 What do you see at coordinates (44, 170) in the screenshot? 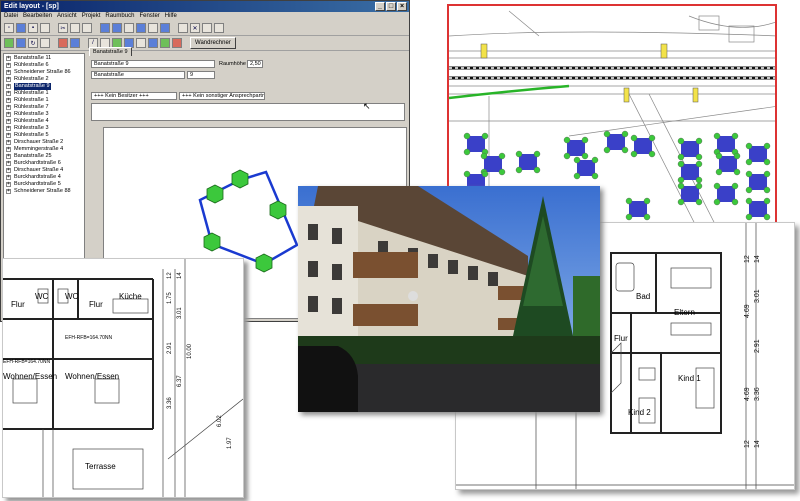
I see `tree-item: + Dirschauer Straße 4` at bounding box center [44, 170].